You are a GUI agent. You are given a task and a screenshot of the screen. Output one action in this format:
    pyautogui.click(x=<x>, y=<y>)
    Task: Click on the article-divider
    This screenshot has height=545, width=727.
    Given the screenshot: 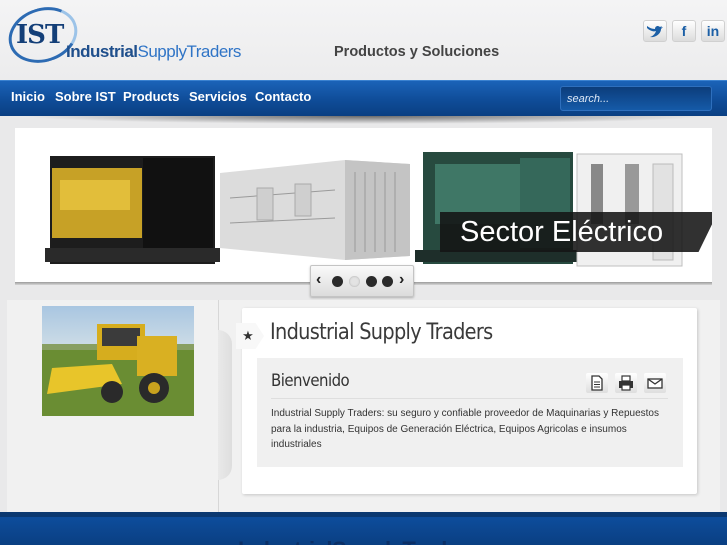 What is the action you would take?
    pyautogui.click(x=469, y=398)
    